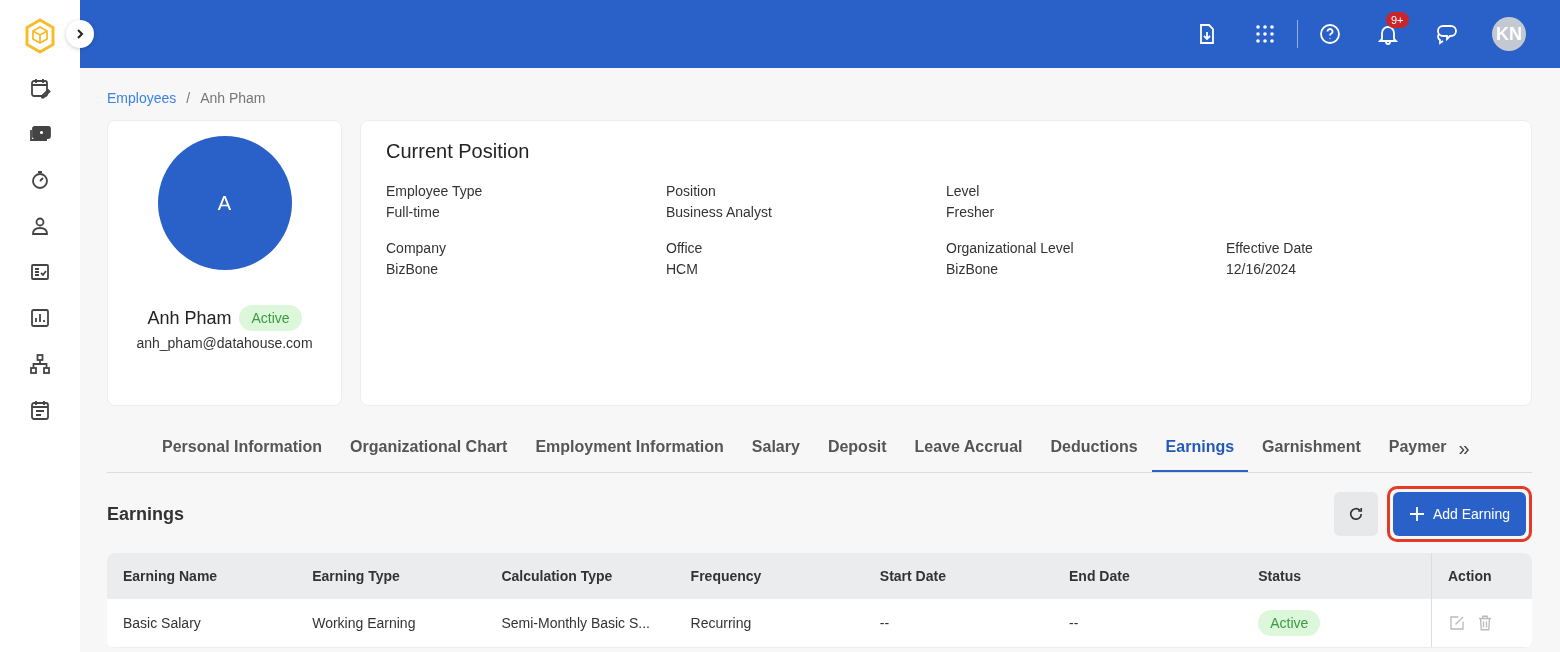 The width and height of the screenshot is (1560, 652). What do you see at coordinates (233, 98) in the screenshot?
I see `breadcrumb-current: Anh Pham` at bounding box center [233, 98].